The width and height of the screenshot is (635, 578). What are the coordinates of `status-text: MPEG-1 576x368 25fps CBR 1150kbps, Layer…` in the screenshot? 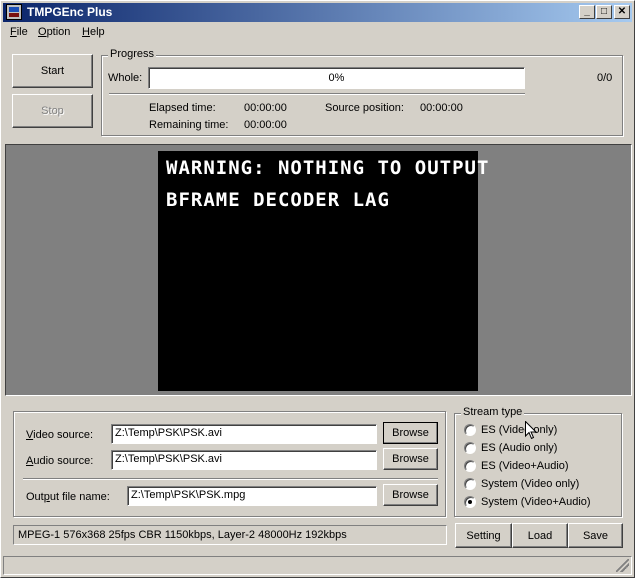 It's located at (182, 535).